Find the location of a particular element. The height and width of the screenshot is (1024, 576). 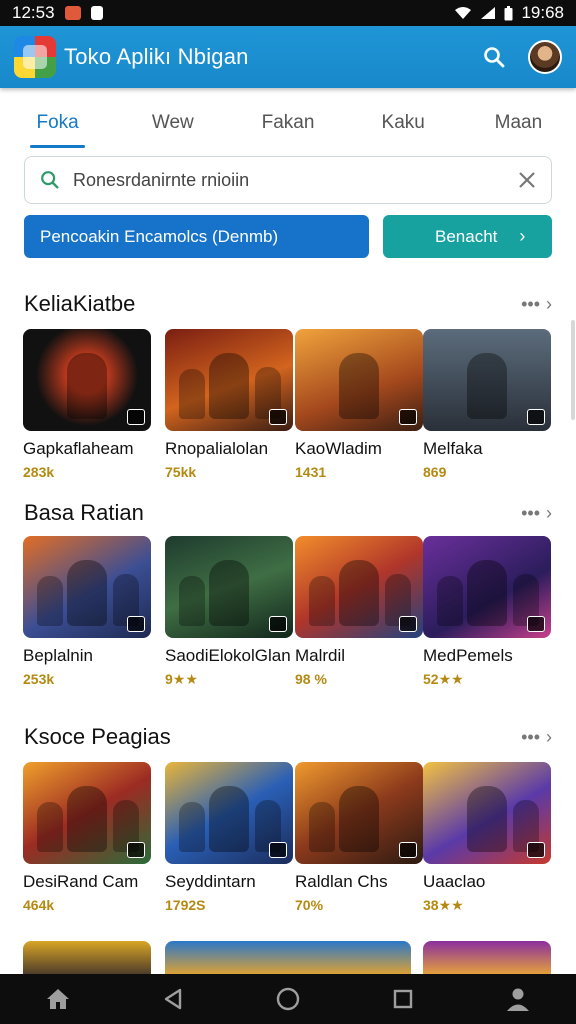

section-title: Ksoce Peagias is located at coordinates (97, 736).